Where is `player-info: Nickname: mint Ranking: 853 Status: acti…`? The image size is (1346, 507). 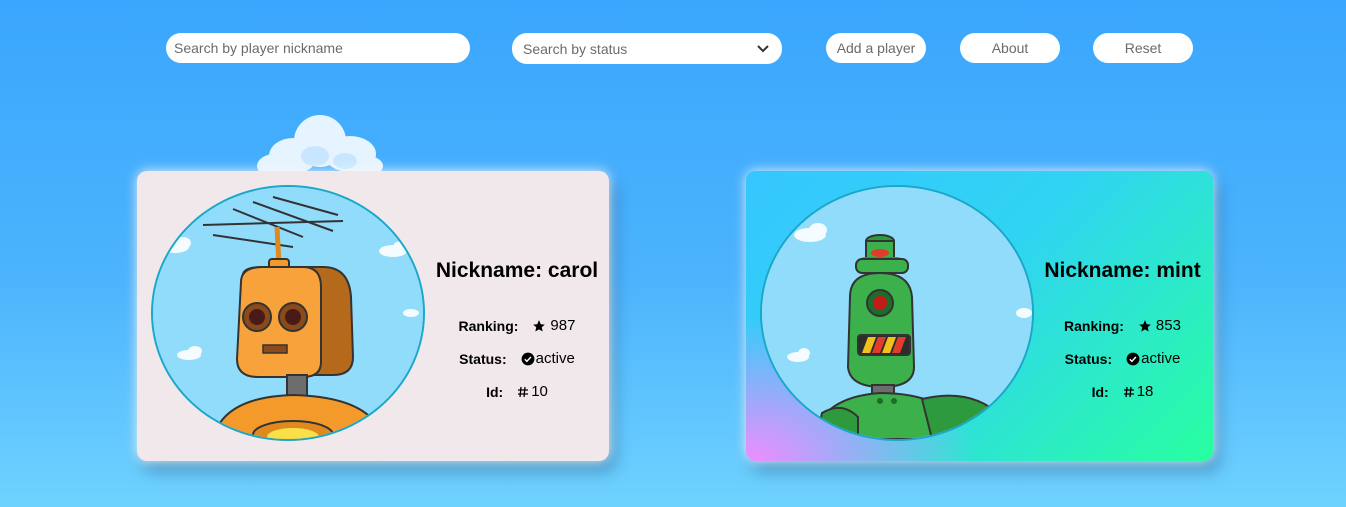 player-info: Nickname: mint Ranking: 853 Status: acti… is located at coordinates (1122, 316).